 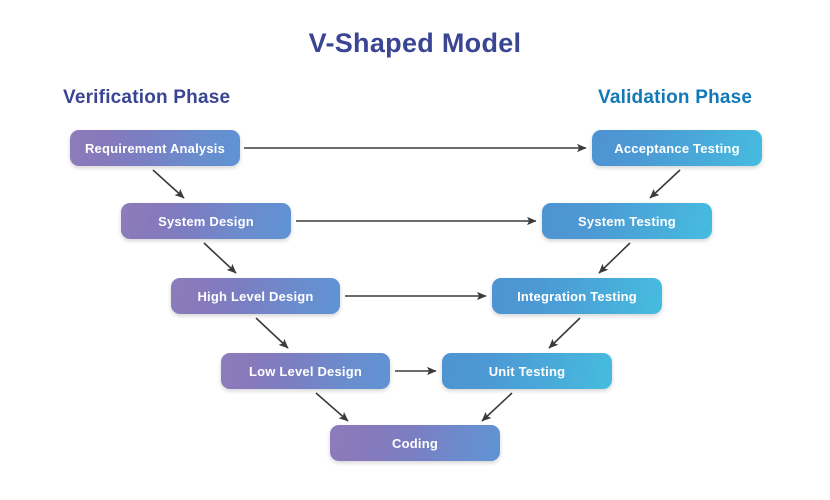 I want to click on validation-phase-label: Validation Phase, so click(x=675, y=97).